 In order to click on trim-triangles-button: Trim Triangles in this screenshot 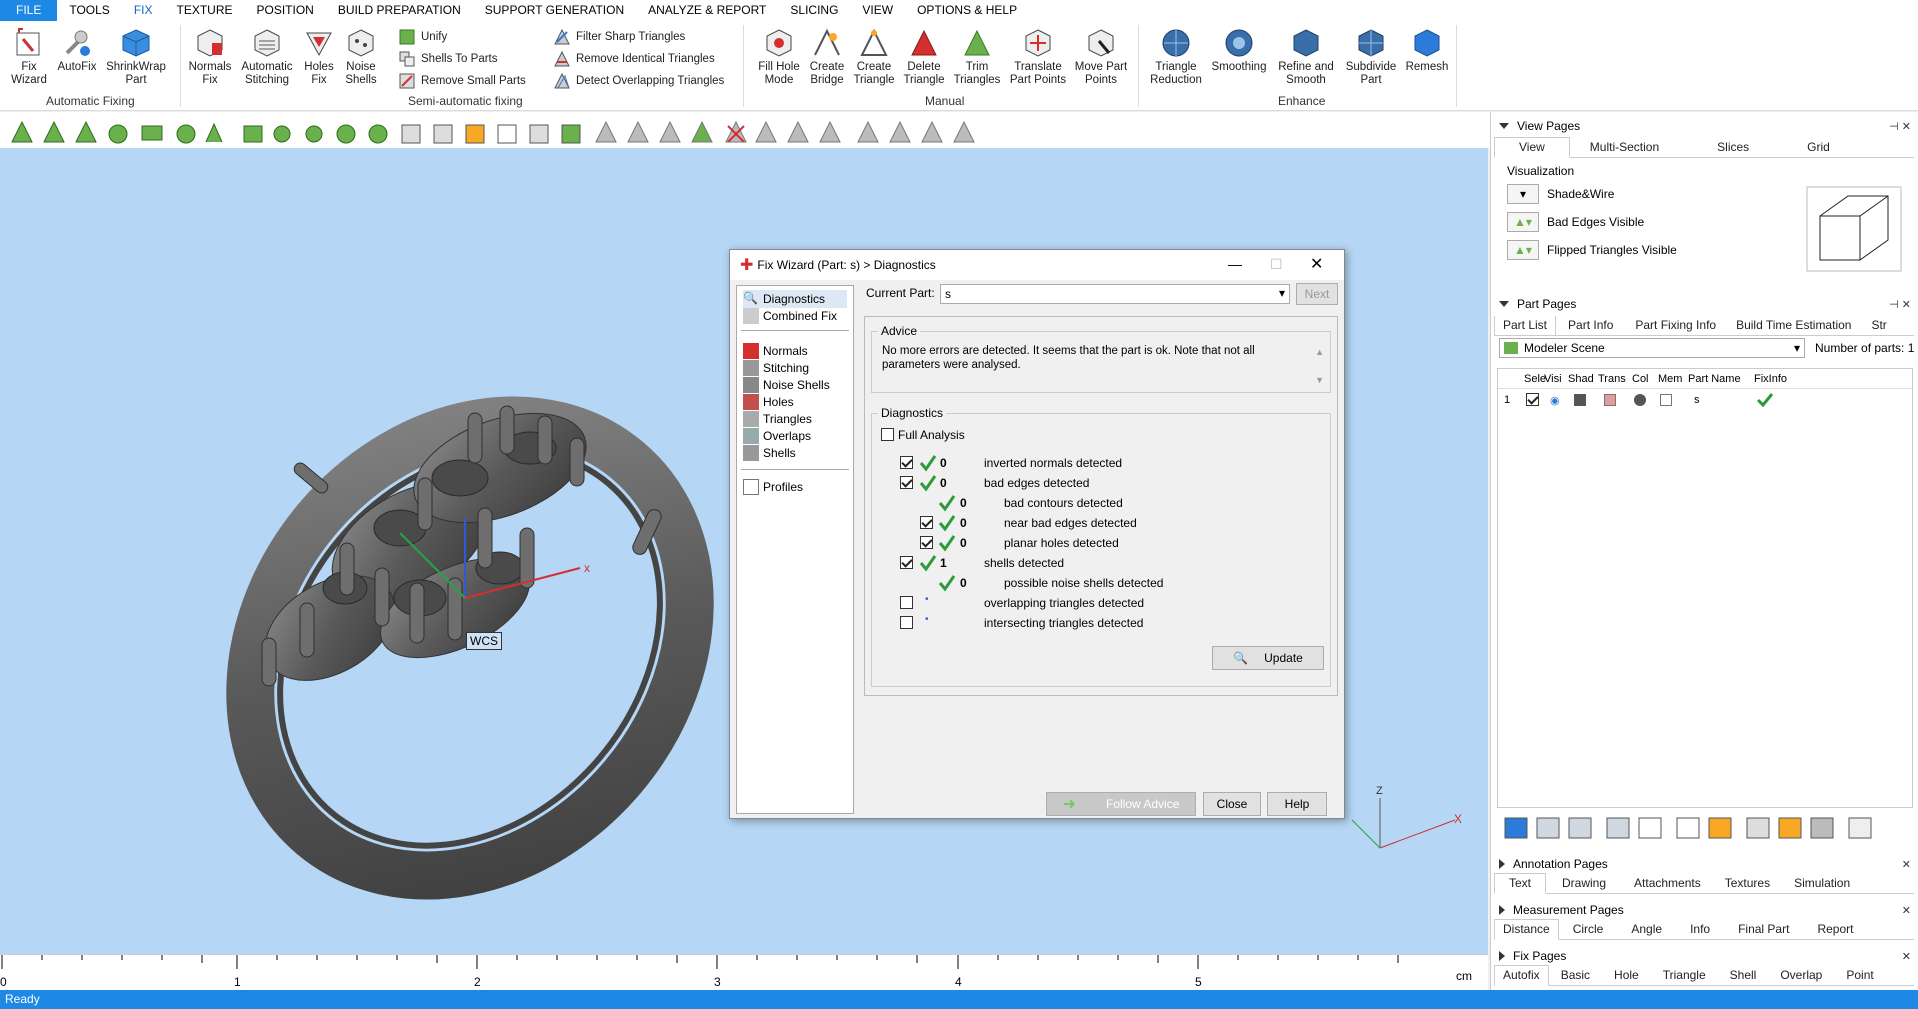, I will do `click(977, 57)`.